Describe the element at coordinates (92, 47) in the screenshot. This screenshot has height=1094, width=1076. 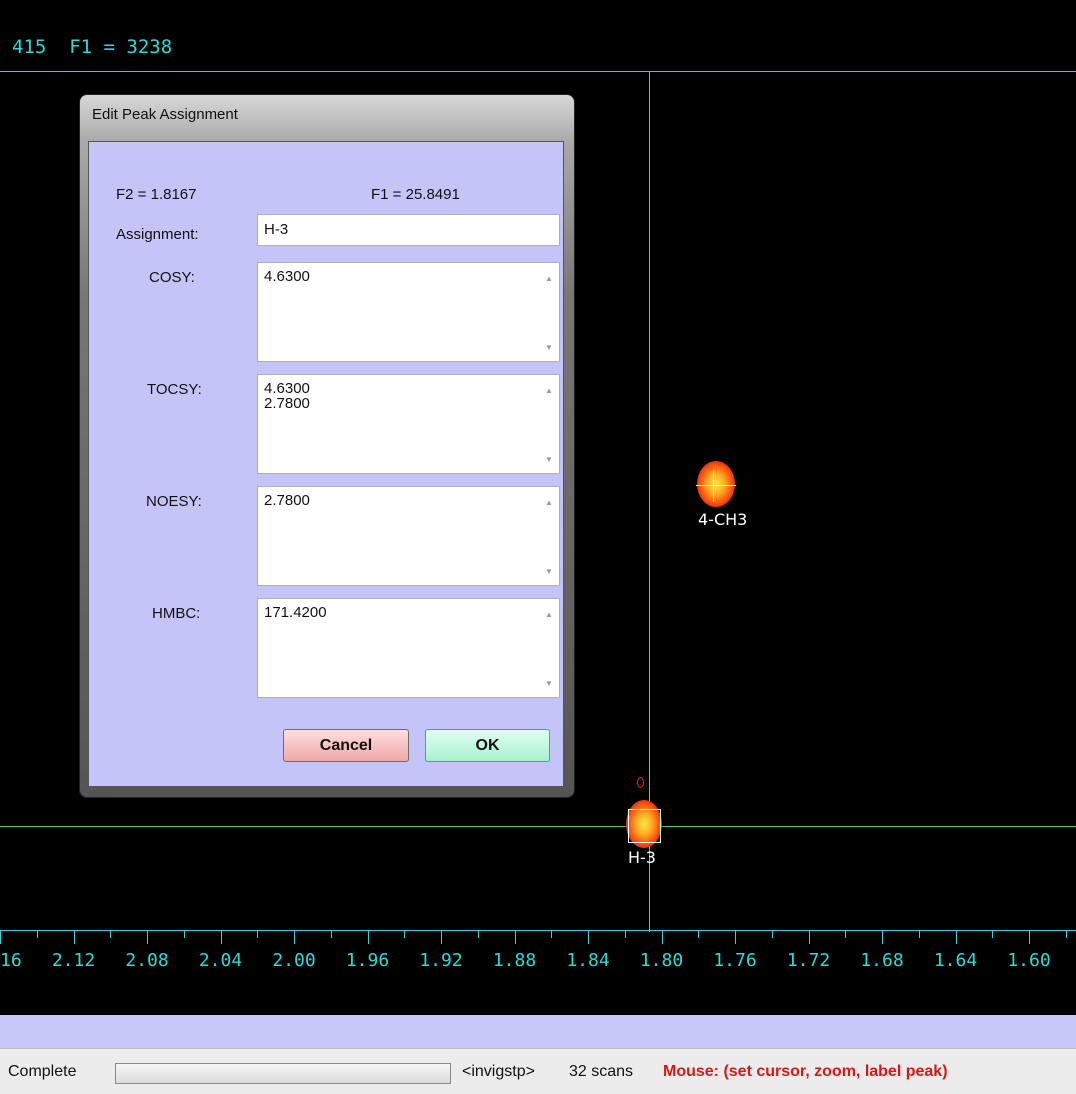
I see `cursor-readout: 415 F1 = 3238` at that location.